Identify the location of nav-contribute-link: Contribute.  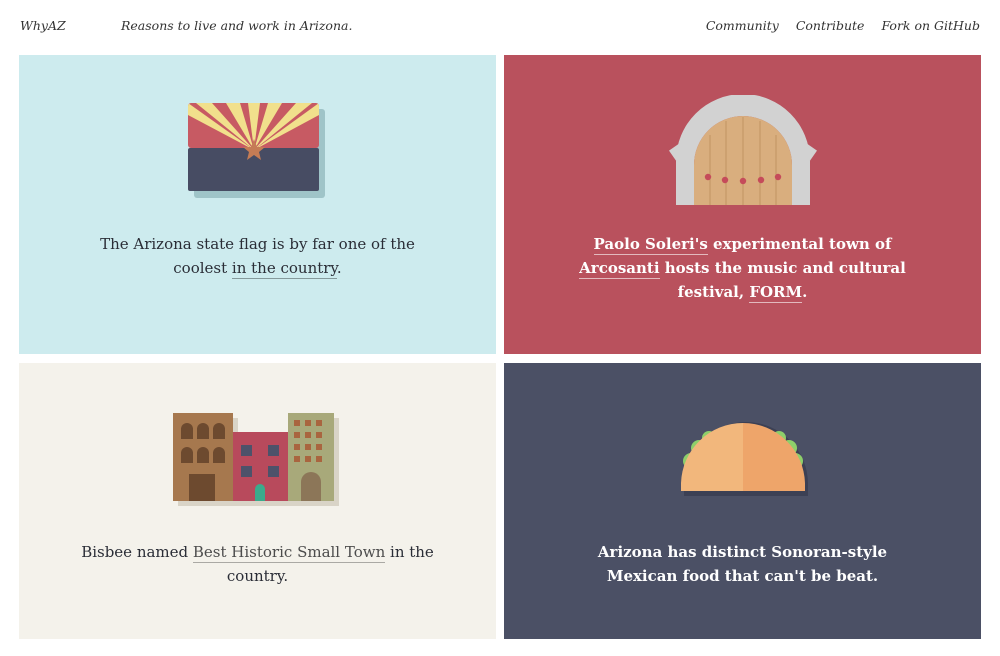
(830, 25).